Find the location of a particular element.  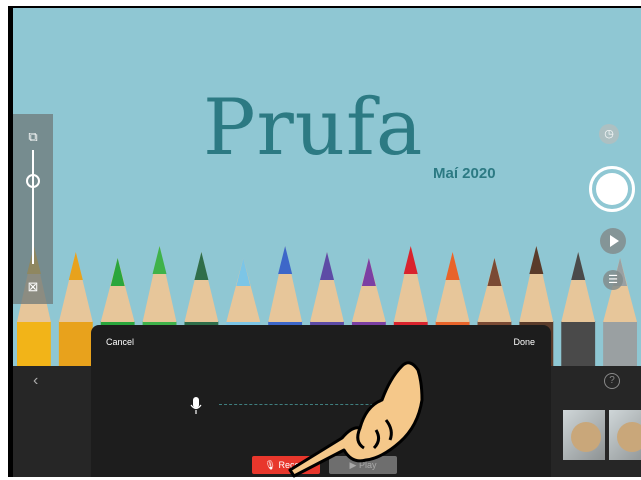

slider-track is located at coordinates (33, 207).